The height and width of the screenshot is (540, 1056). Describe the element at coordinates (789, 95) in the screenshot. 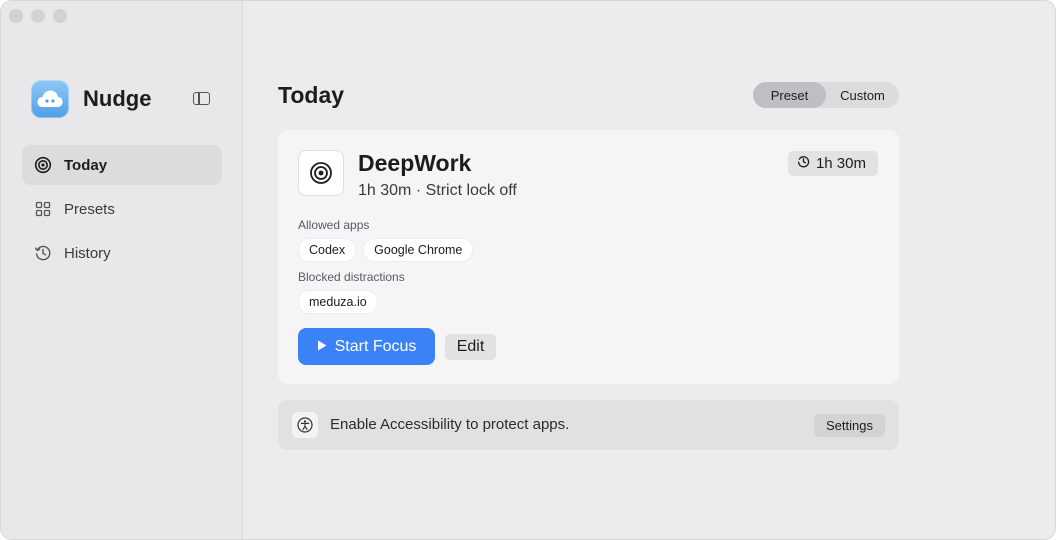

I see `segment-preset: Preset` at that location.